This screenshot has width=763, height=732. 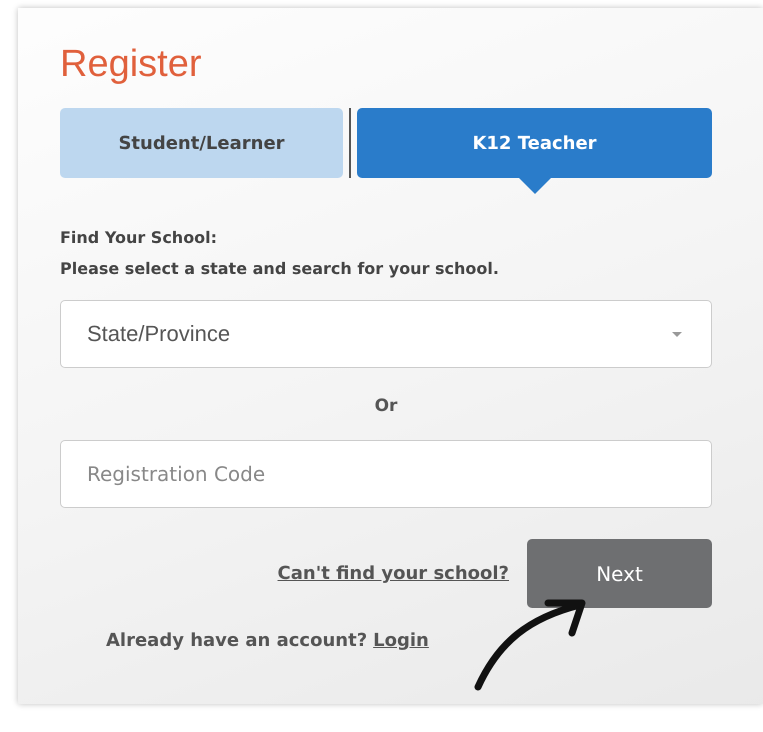 What do you see at coordinates (534, 143) in the screenshot?
I see `tab: K12 Teacher` at bounding box center [534, 143].